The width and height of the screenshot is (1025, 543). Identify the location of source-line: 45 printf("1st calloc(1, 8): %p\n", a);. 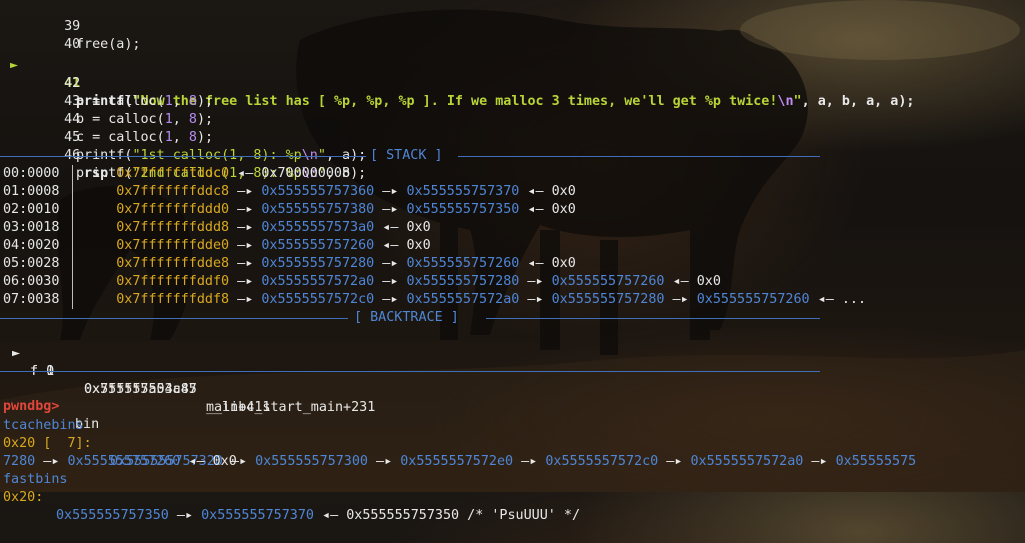
(183, 137).